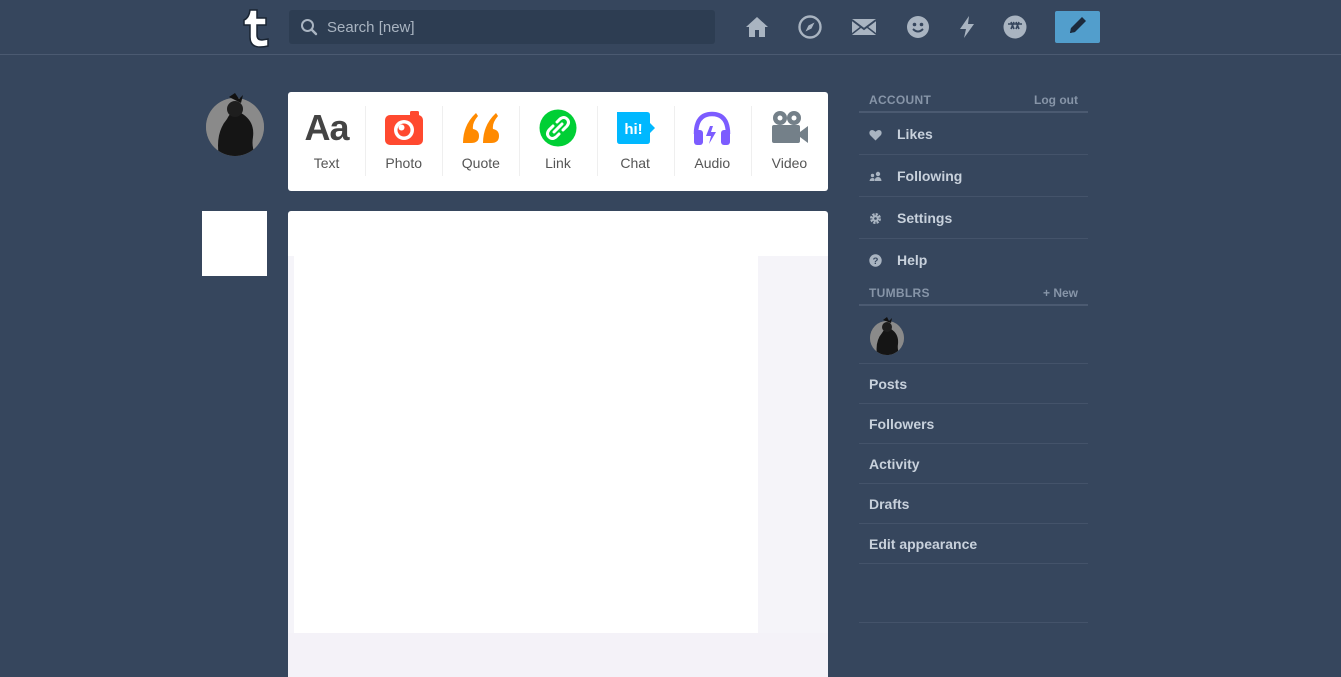  I want to click on sidebar-item-edit-appearance: Edit appearance, so click(973, 544).